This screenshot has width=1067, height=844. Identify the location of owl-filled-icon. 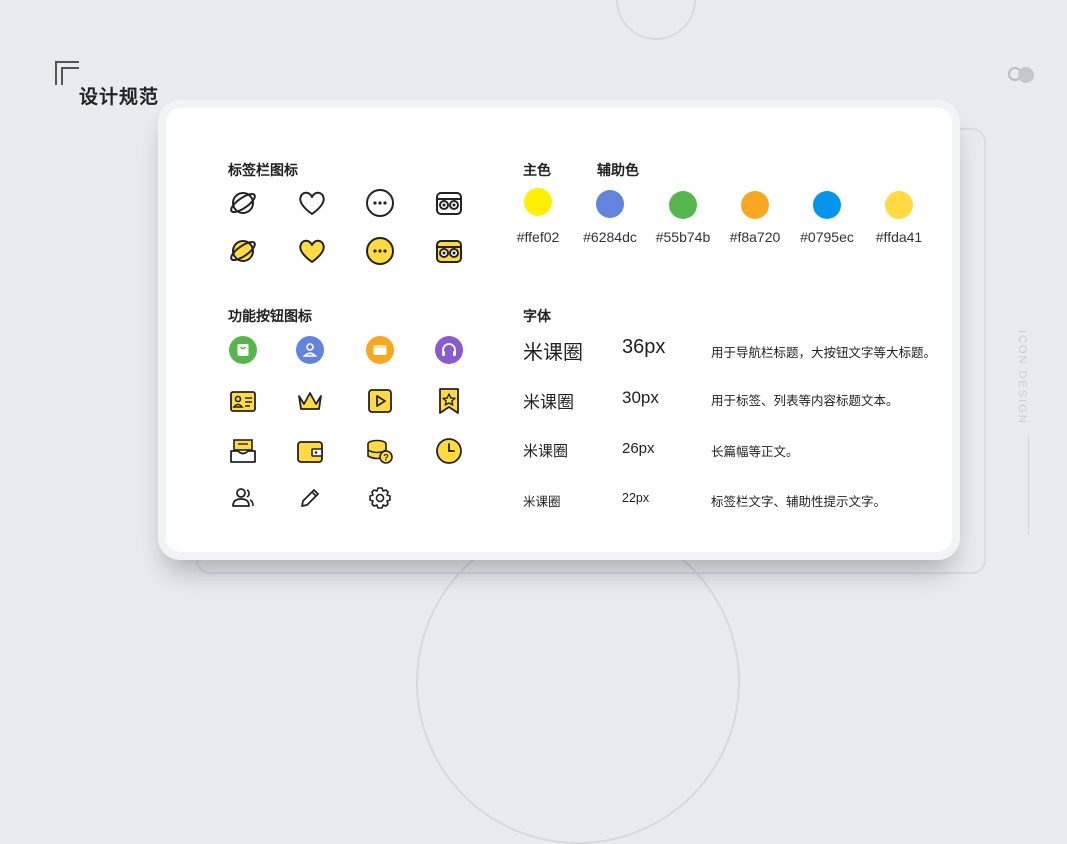
(449, 251).